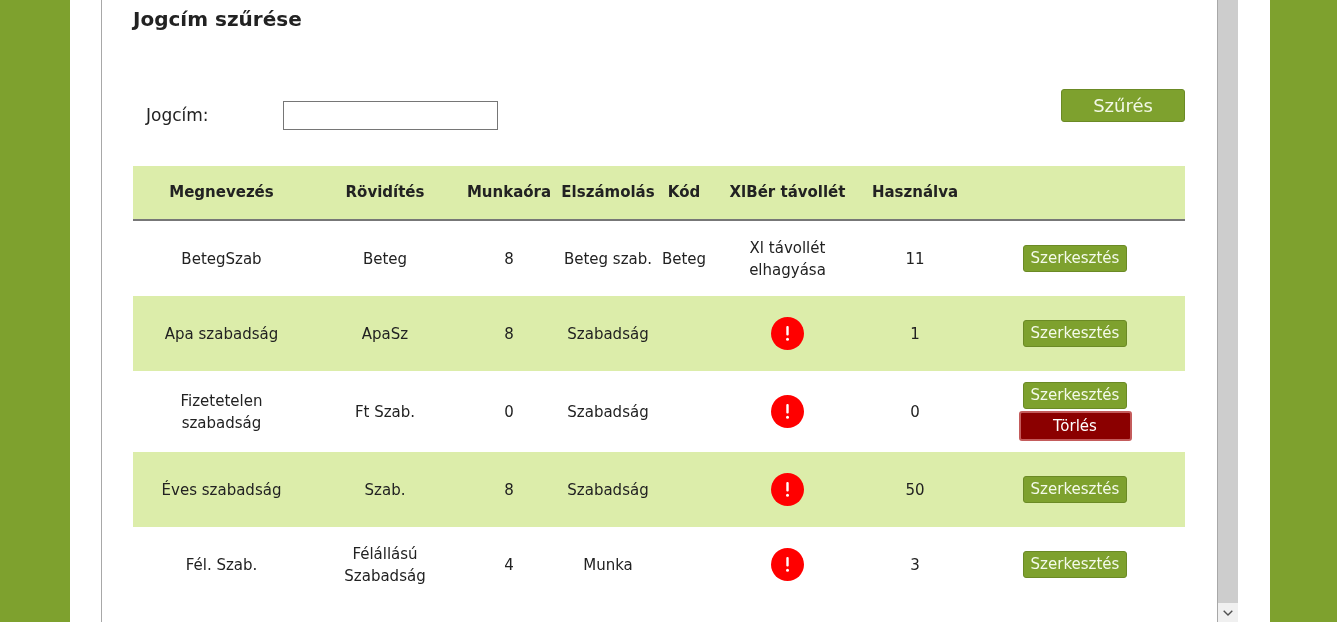 This screenshot has width=1337, height=622. I want to click on column-header: Munkaóra, so click(509, 193).